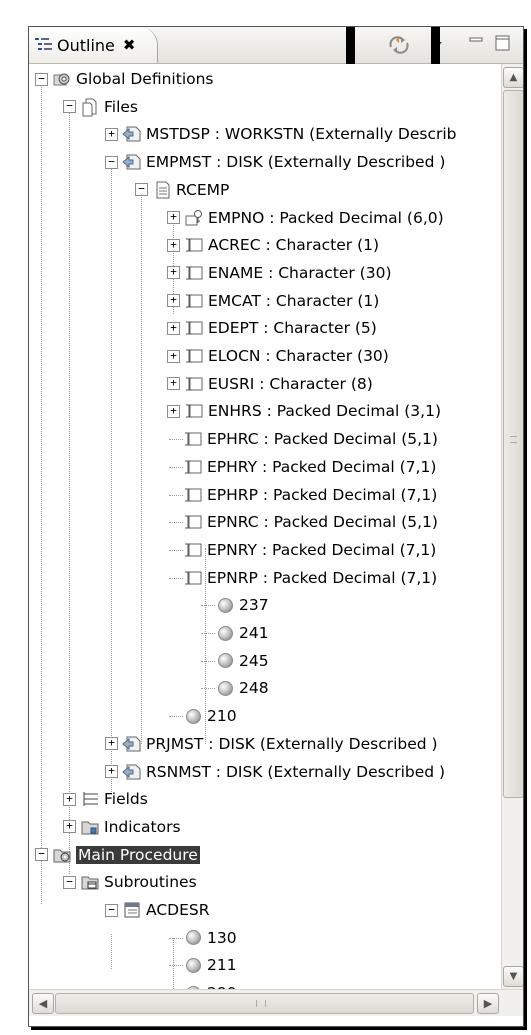 This screenshot has width=531, height=1035. I want to click on tree-node-reference: 248, so click(242, 688).